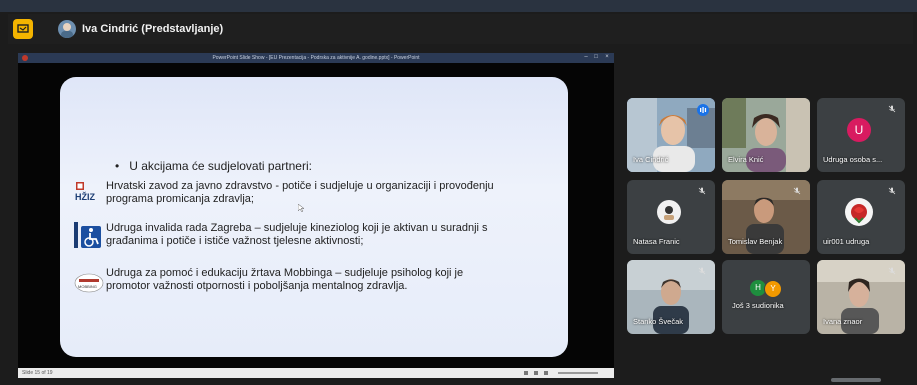 This screenshot has width=917, height=385. I want to click on hziz-logo: HŽIZ, so click(88, 193).